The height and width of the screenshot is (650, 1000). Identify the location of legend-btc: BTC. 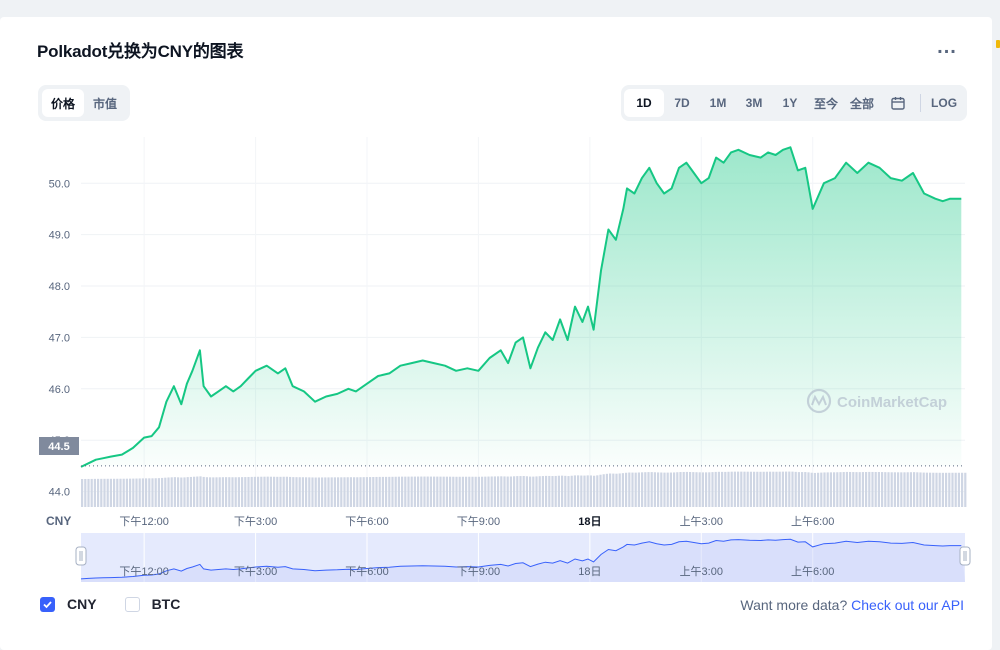
(152, 604).